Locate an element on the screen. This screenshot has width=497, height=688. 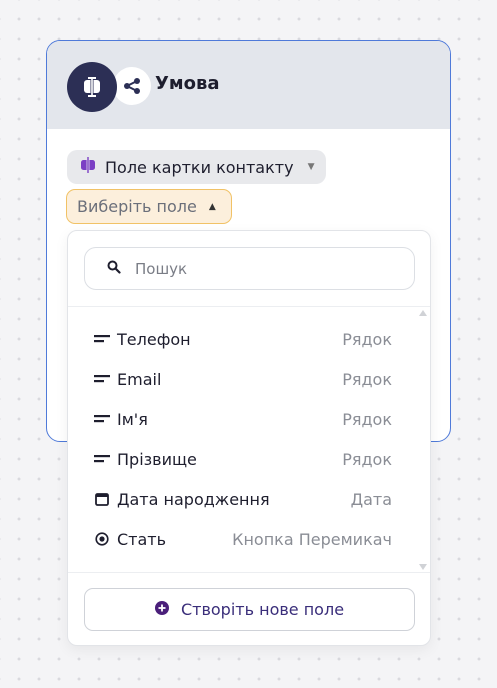
item-label: Телефон is located at coordinates (154, 339).